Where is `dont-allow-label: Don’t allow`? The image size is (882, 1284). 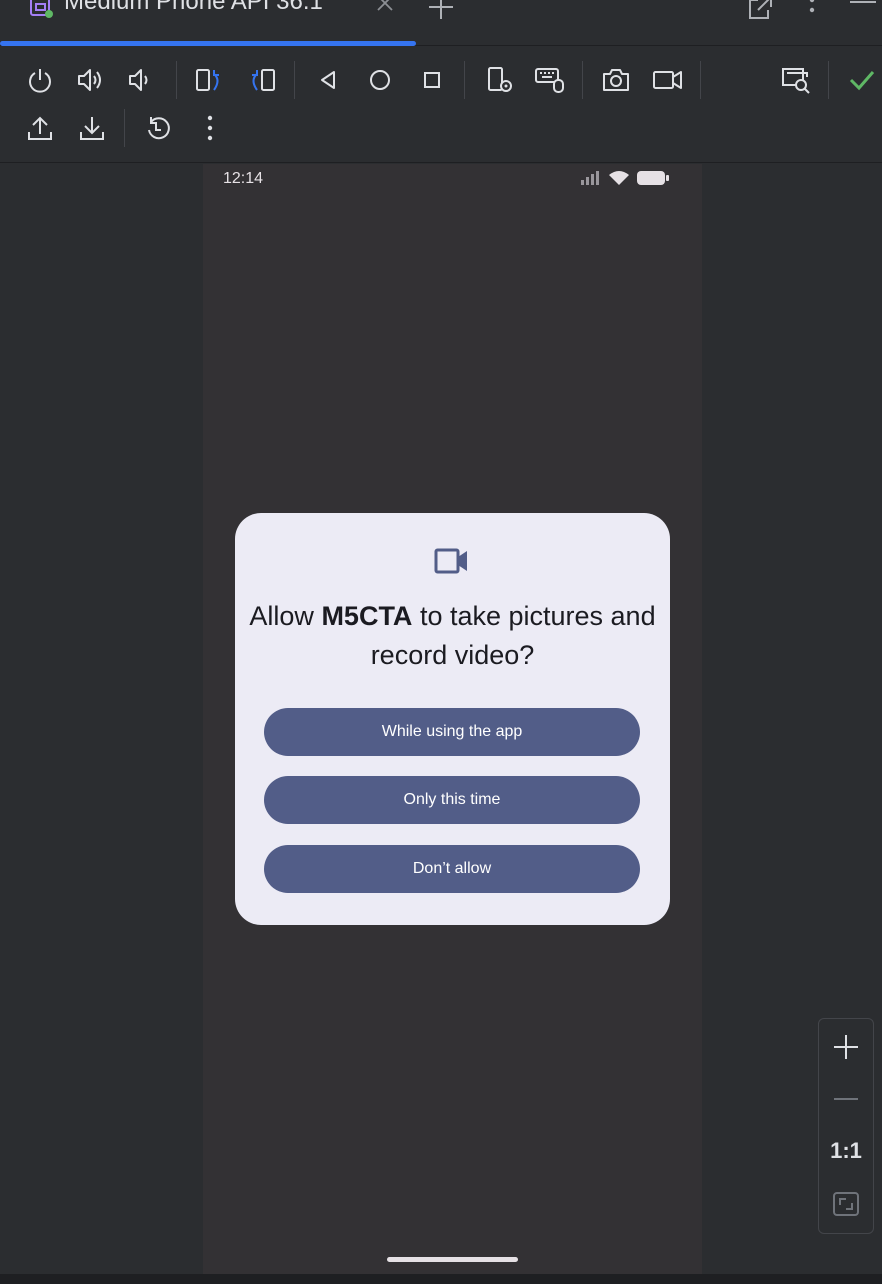 dont-allow-label: Don’t allow is located at coordinates (452, 868).